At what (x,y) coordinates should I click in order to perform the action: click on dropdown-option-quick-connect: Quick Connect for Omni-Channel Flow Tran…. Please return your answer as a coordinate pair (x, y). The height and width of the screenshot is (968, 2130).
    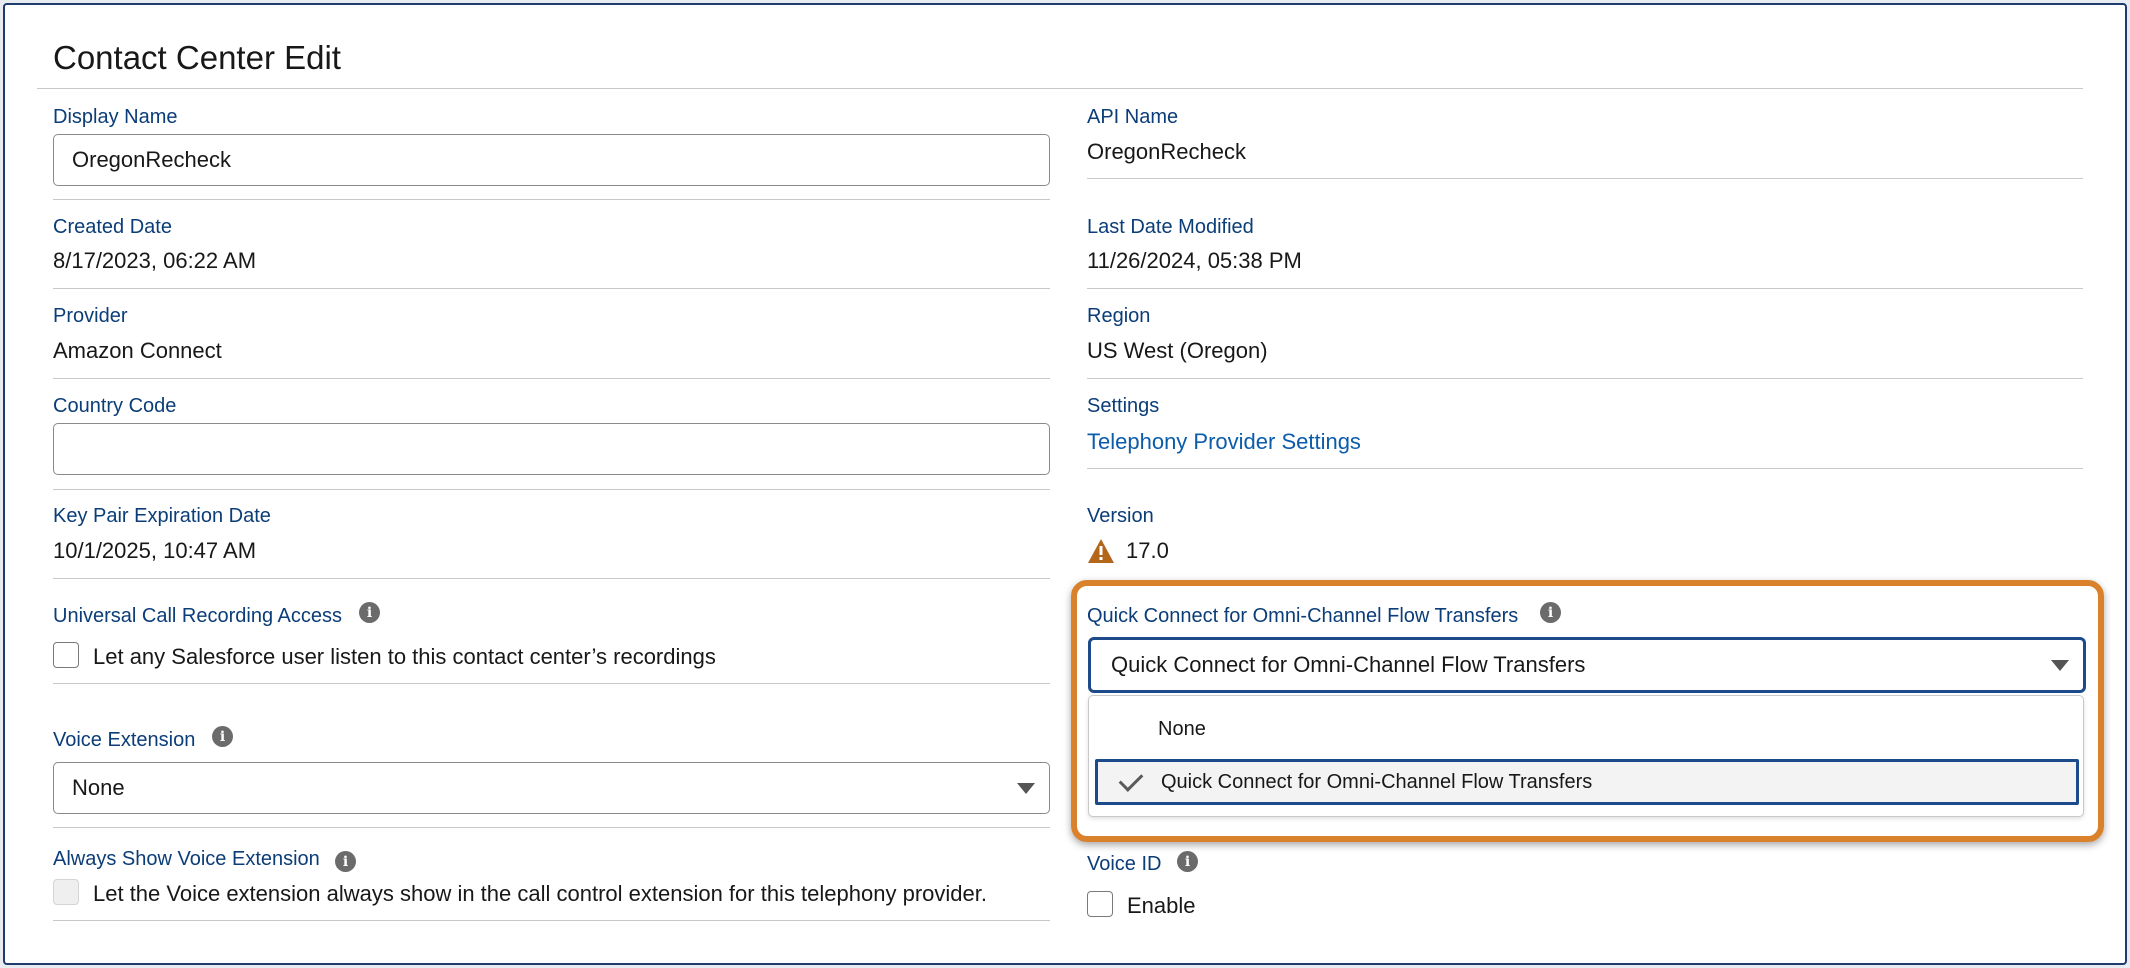
    Looking at the image, I should click on (1587, 782).